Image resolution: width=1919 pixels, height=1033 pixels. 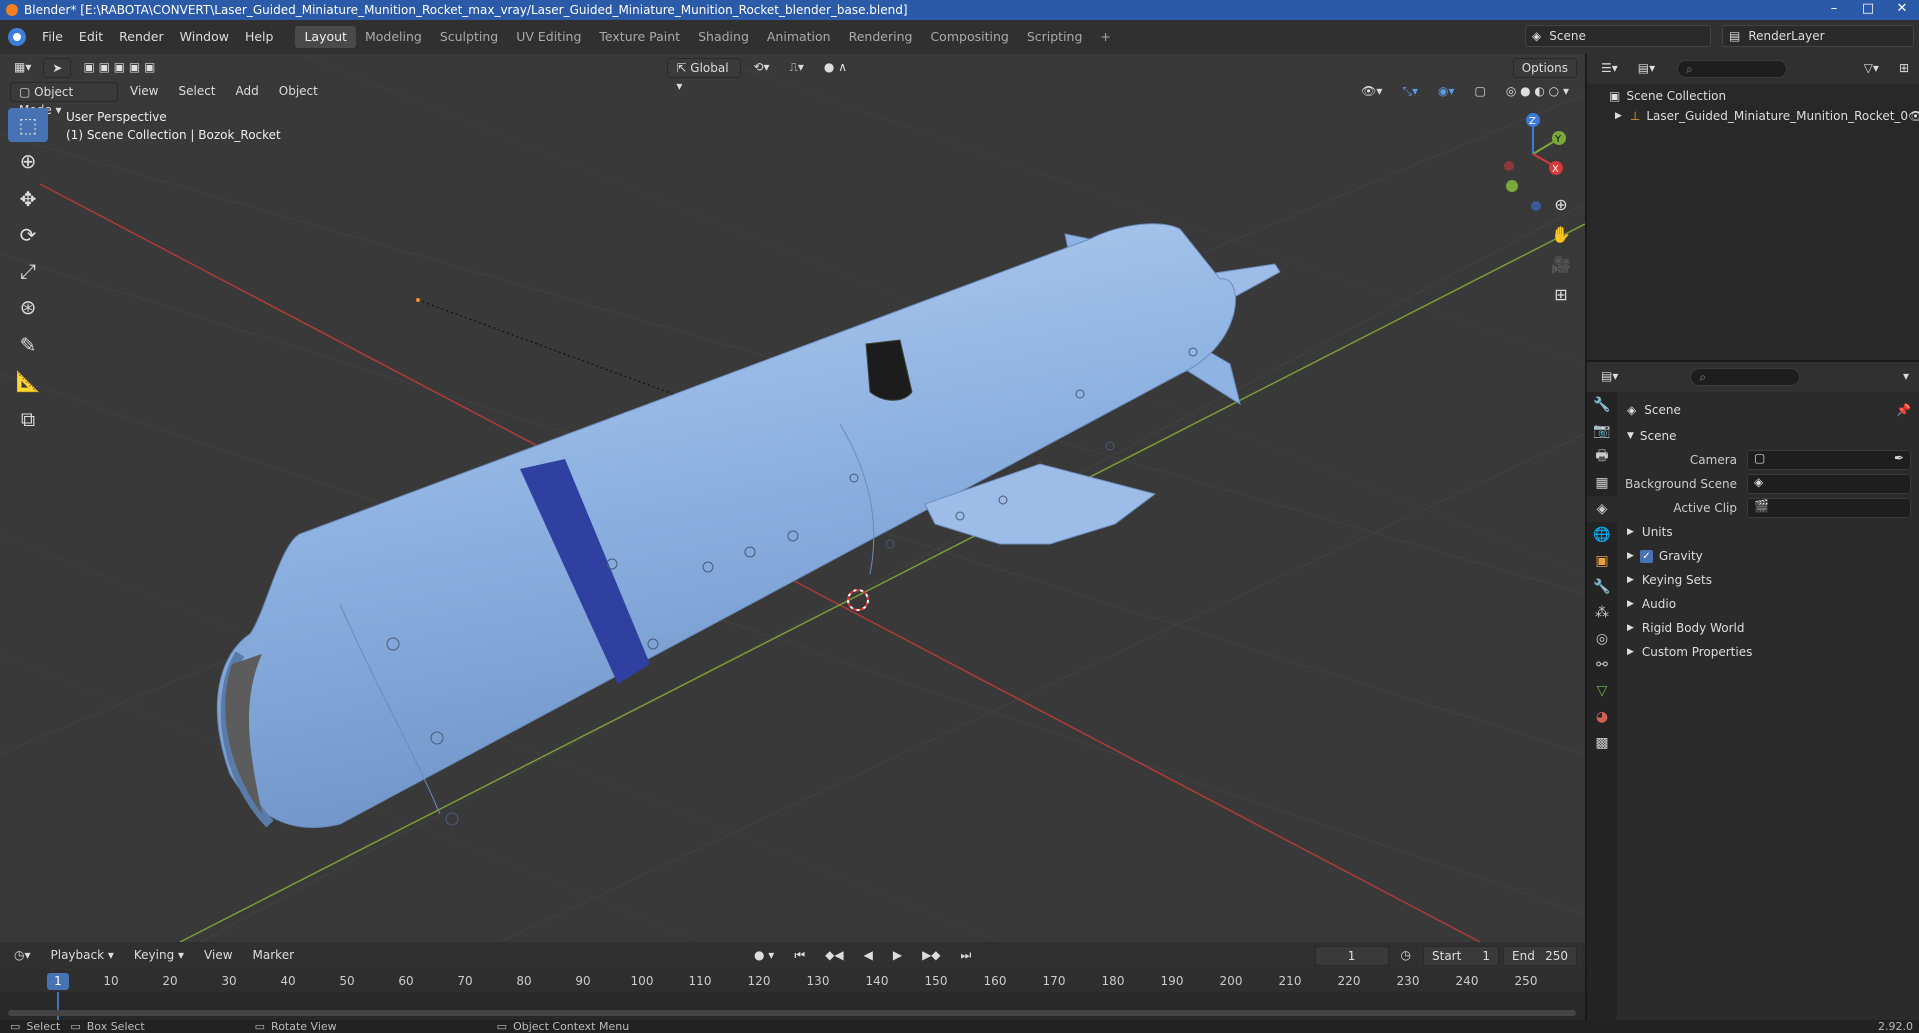 I want to click on tab-texture-paint: Texture Paint, so click(x=639, y=37).